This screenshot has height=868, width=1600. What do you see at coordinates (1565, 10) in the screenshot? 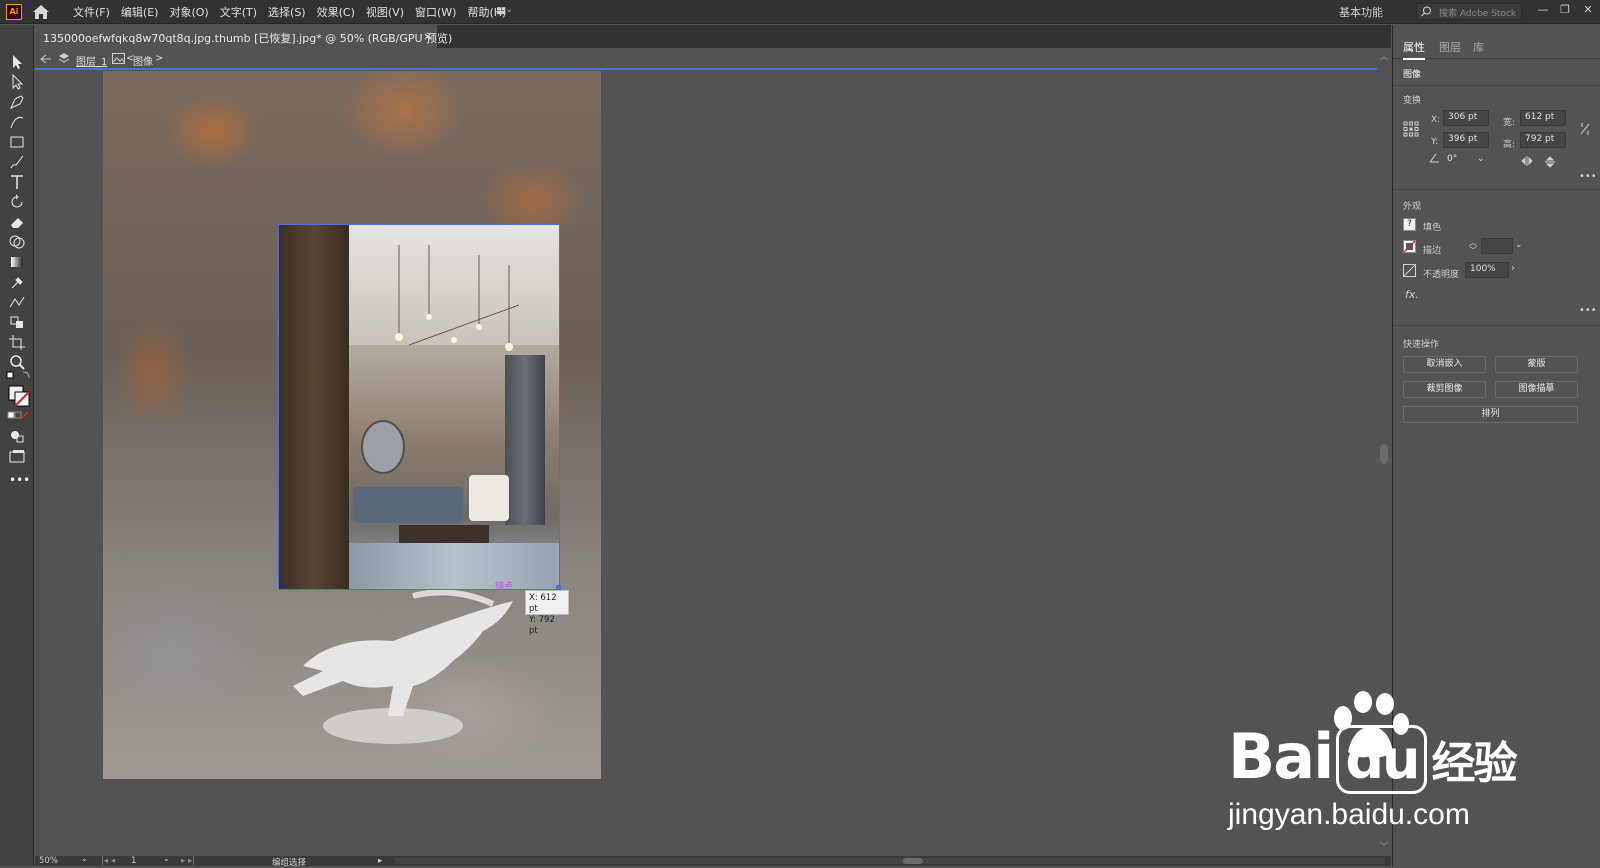
I see `restore-icon: ❐` at bounding box center [1565, 10].